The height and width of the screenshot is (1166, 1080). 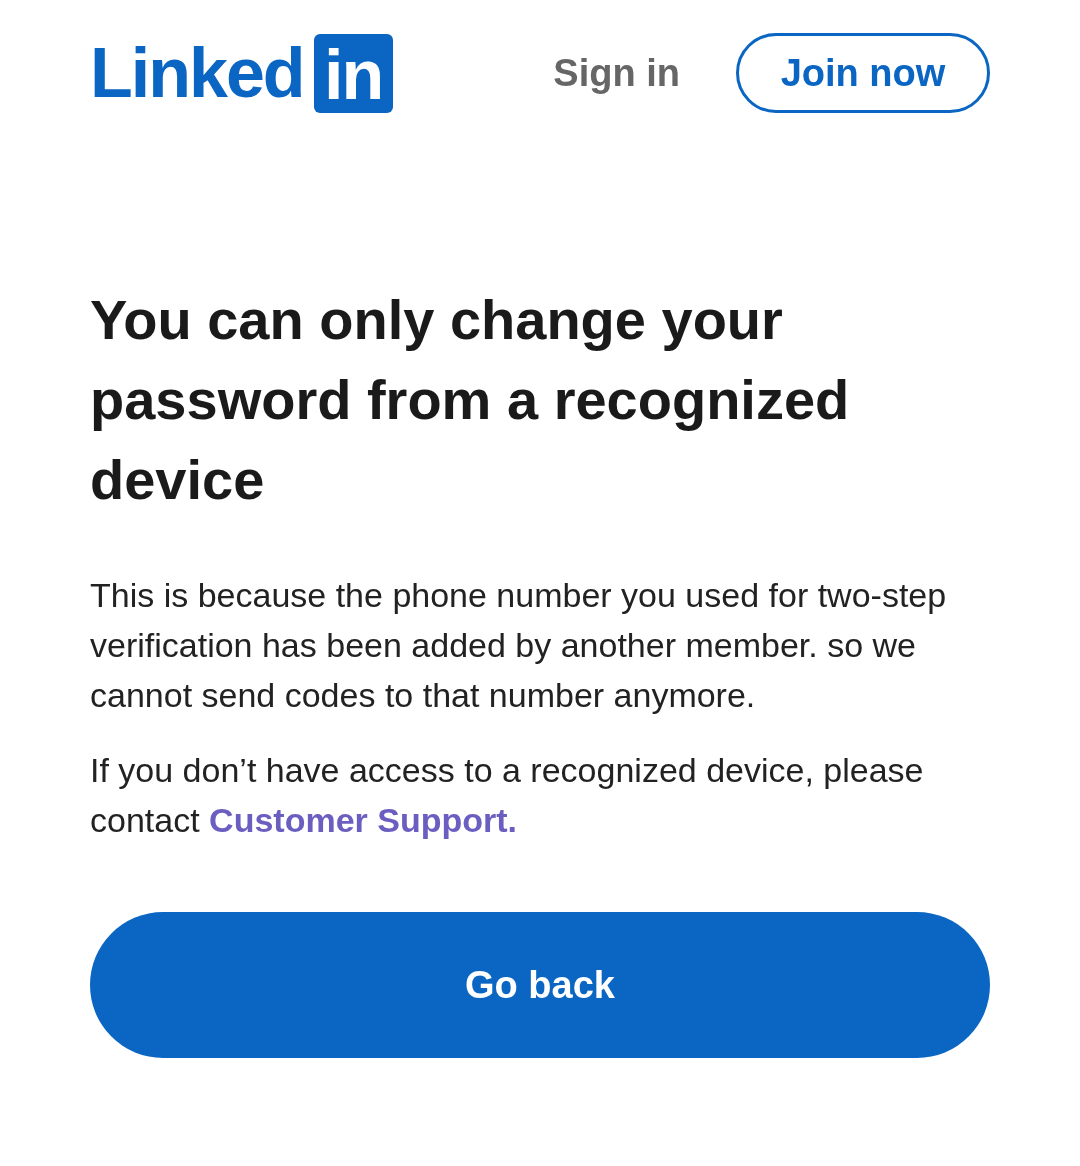 I want to click on logo-wordmark: Linked, so click(x=197, y=73).